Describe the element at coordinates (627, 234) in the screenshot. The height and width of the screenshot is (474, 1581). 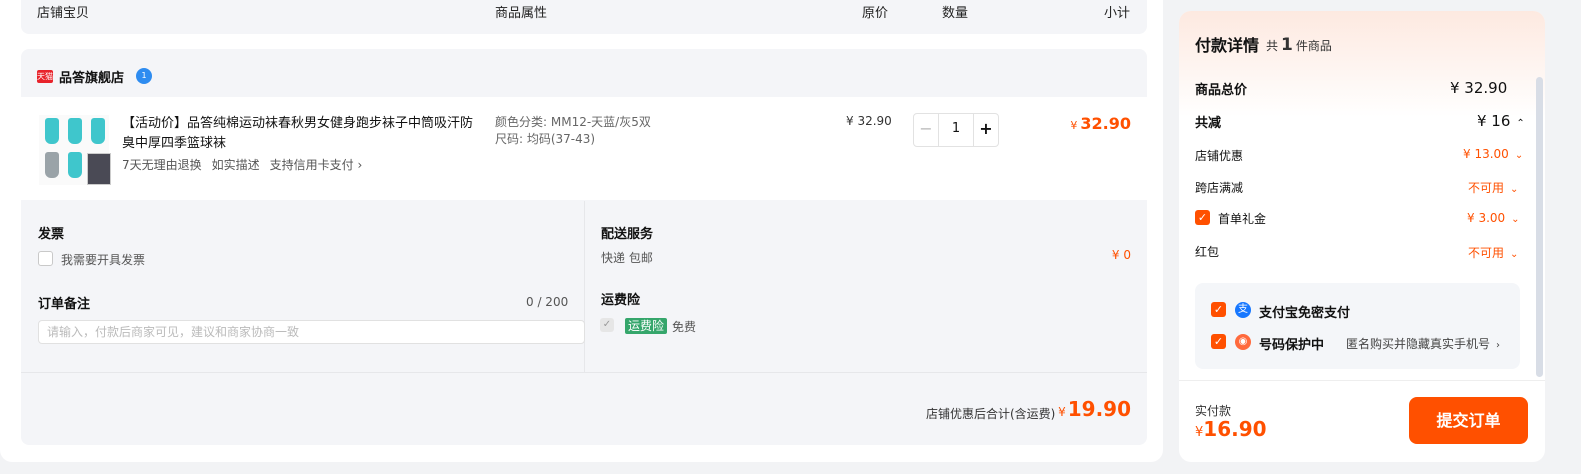
I see `delivery-title: 配送服务` at that location.